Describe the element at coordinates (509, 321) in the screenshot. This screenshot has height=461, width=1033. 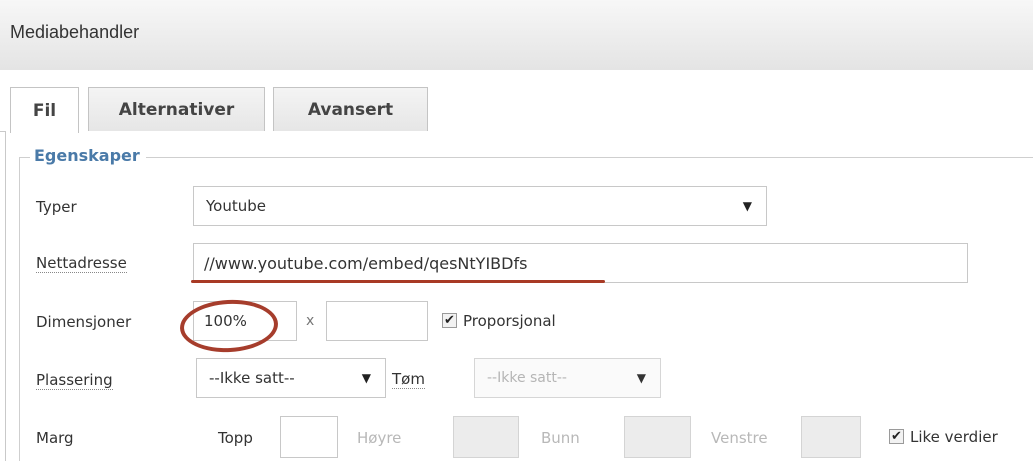
I see `proportional-label: Proporsjonal` at that location.